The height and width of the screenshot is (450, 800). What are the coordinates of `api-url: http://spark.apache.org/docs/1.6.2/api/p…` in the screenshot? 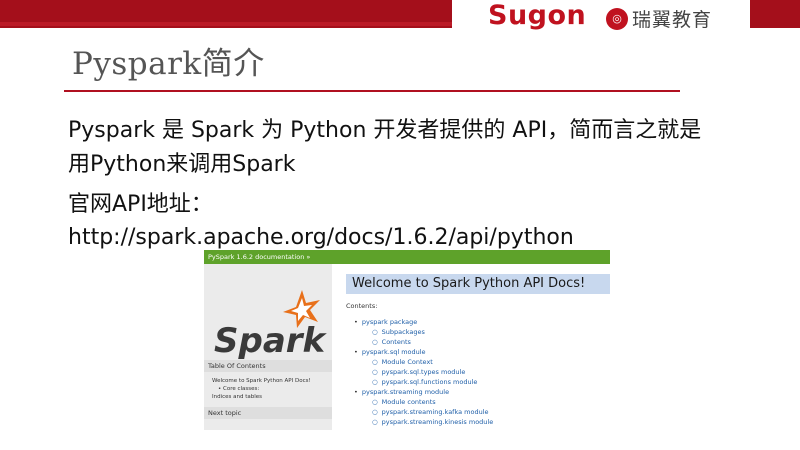 It's located at (321, 237).